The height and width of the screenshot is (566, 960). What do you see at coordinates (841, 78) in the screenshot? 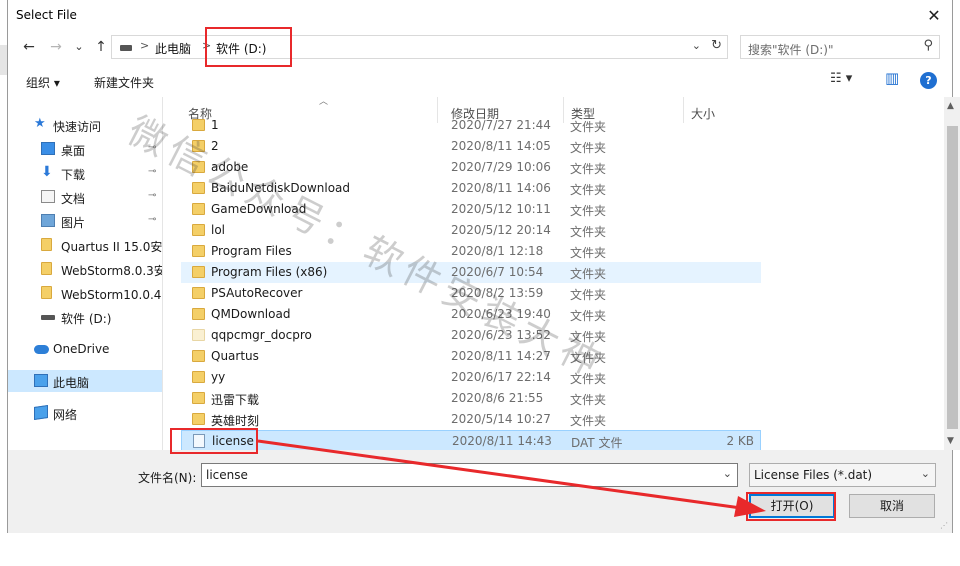
I see `view-options-icon: ☷ ▾` at bounding box center [841, 78].